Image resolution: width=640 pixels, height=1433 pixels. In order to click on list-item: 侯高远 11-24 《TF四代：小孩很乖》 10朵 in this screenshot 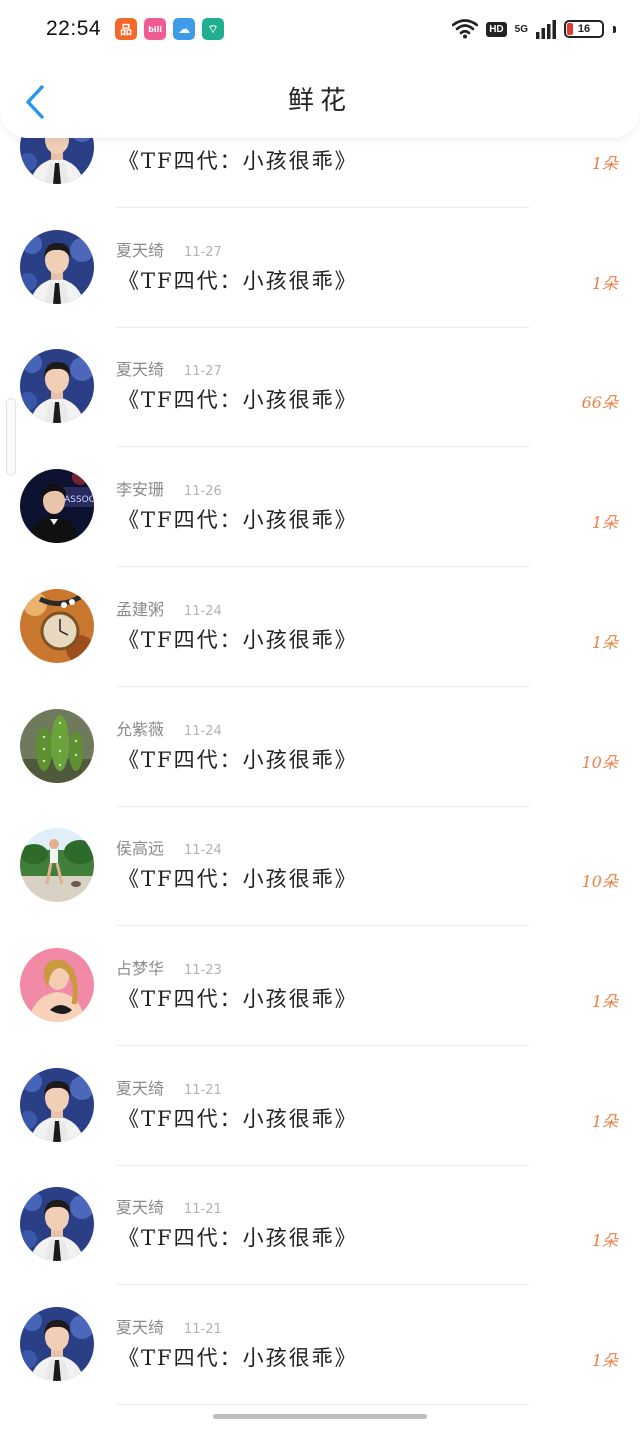, I will do `click(320, 866)`.